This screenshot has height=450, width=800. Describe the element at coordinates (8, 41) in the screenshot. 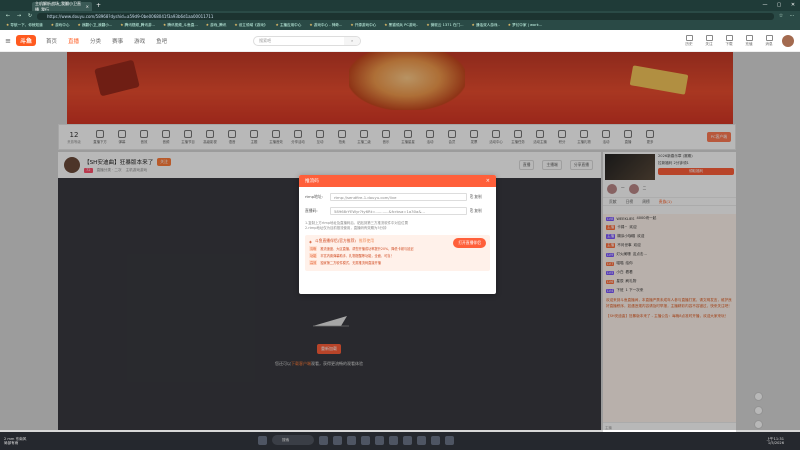

I see `menu-icon: ≡` at that location.